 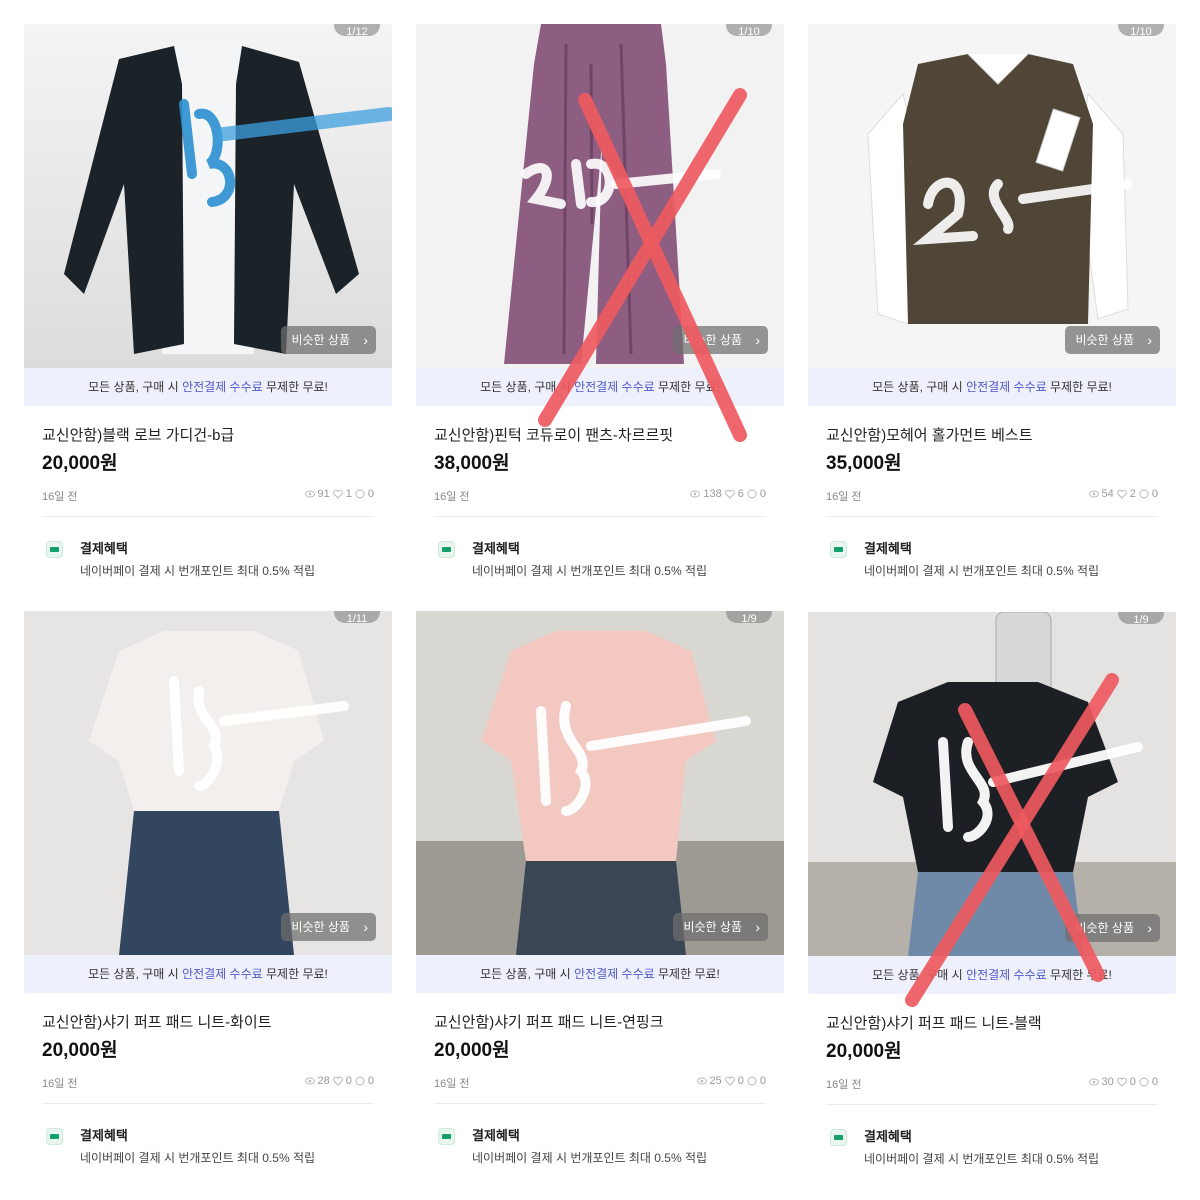 What do you see at coordinates (157, 1021) in the screenshot?
I see `product-title: 교신안함)샤기 퍼프 패드 니트-화이트` at bounding box center [157, 1021].